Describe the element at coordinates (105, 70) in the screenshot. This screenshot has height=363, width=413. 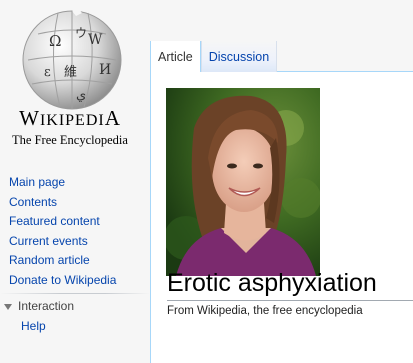
I see `globe-glyph-i: И` at that location.